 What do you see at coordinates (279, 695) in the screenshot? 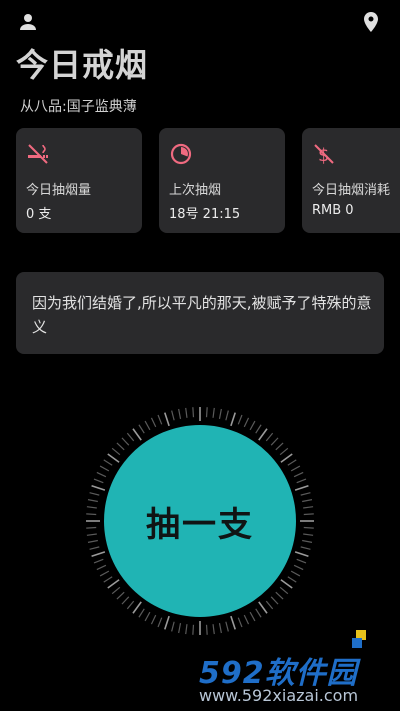
I see `watermark-url: www.592xiazai.com` at bounding box center [279, 695].